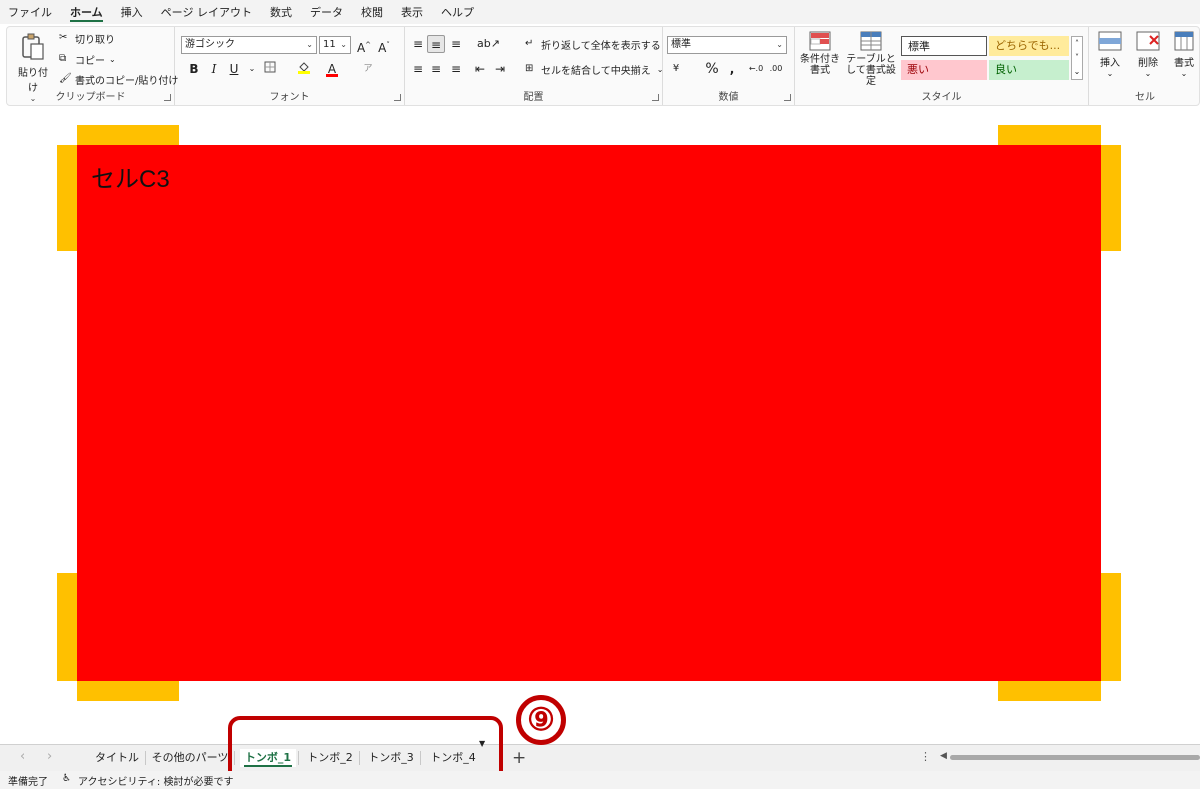  Describe the element at coordinates (234, 69) in the screenshot. I see `underline-button: U` at that location.